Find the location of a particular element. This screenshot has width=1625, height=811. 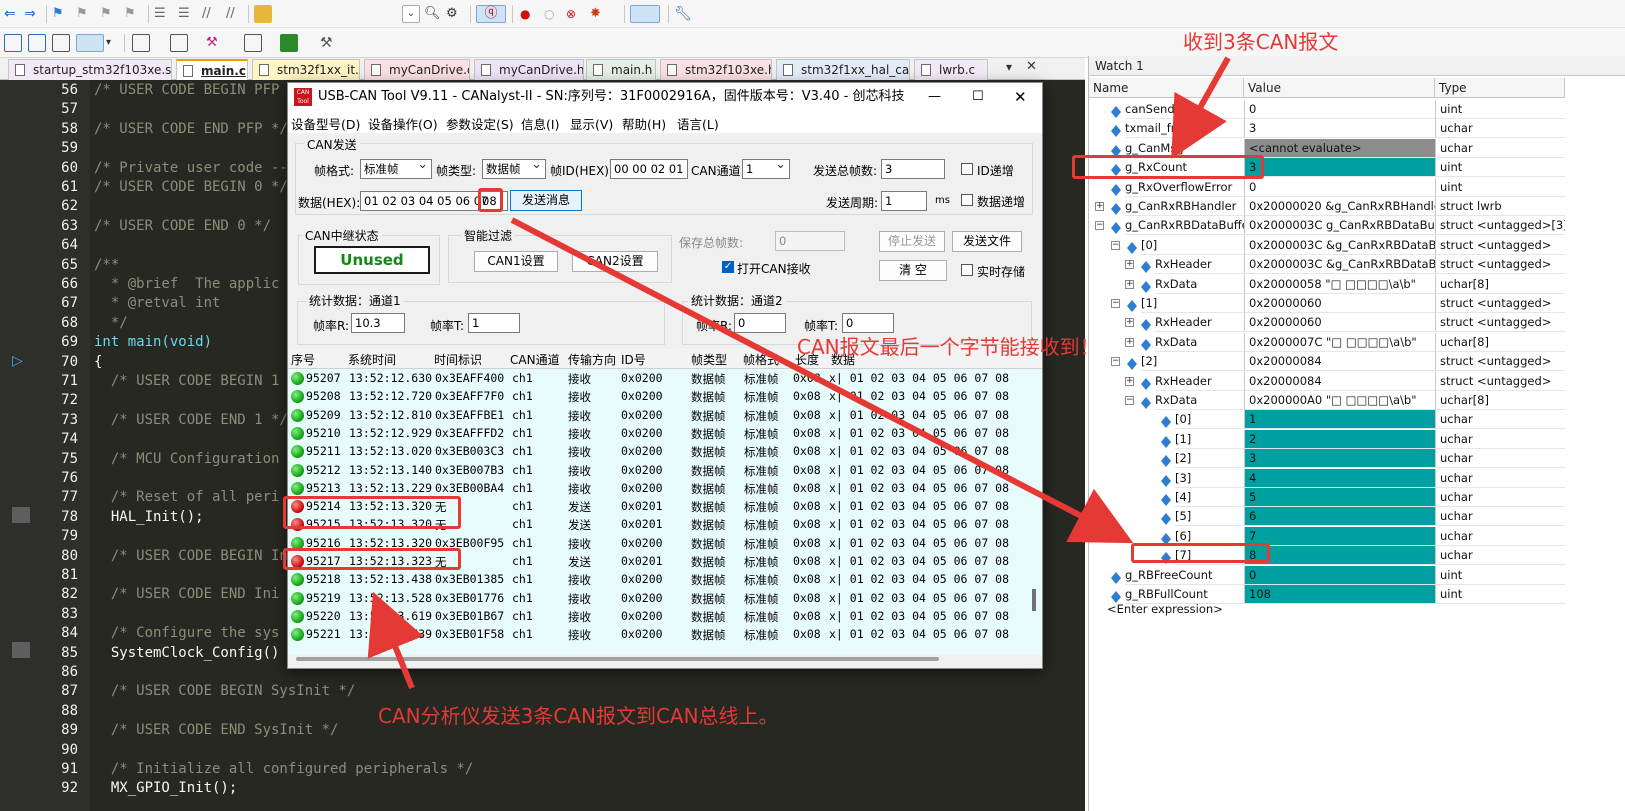

arrow-to-sent-rows is located at coordinates (395, 640).